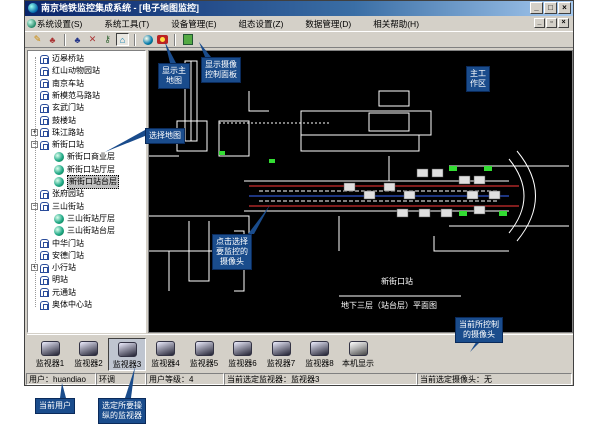 This screenshot has height=428, width=600. What do you see at coordinates (92, 39) in the screenshot?
I see `cross-icon: ✕` at bounding box center [92, 39].